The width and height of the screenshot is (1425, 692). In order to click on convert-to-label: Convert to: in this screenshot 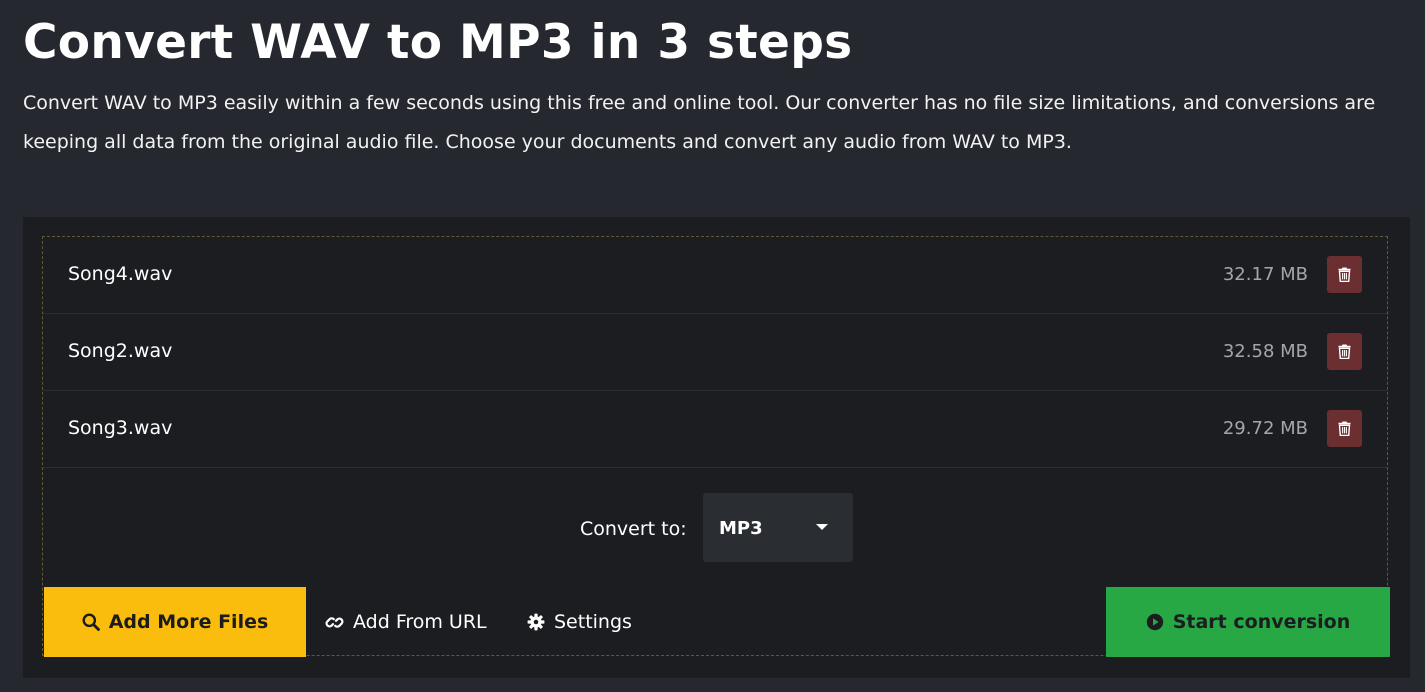, I will do `click(633, 529)`.